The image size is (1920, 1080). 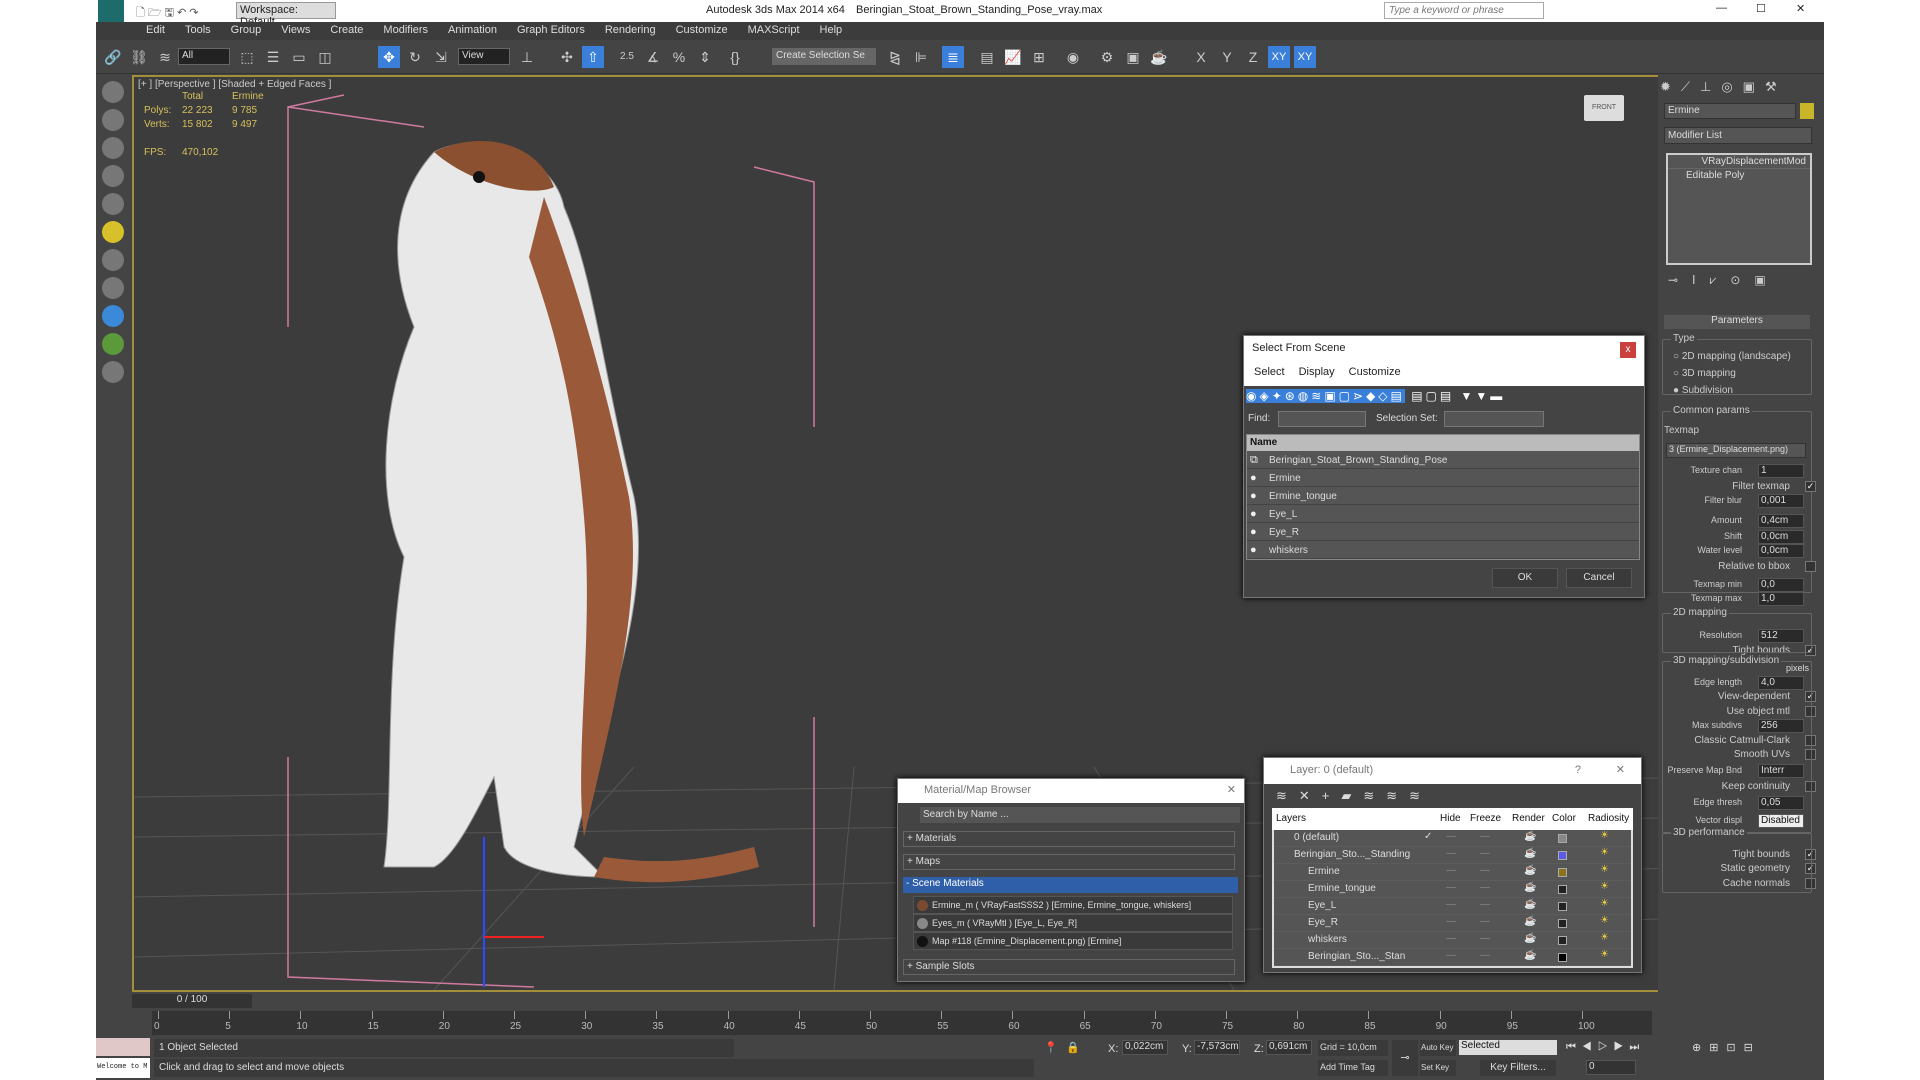 What do you see at coordinates (1810, 486) in the screenshot?
I see `filter_texmap-checkbox: ✓` at bounding box center [1810, 486].